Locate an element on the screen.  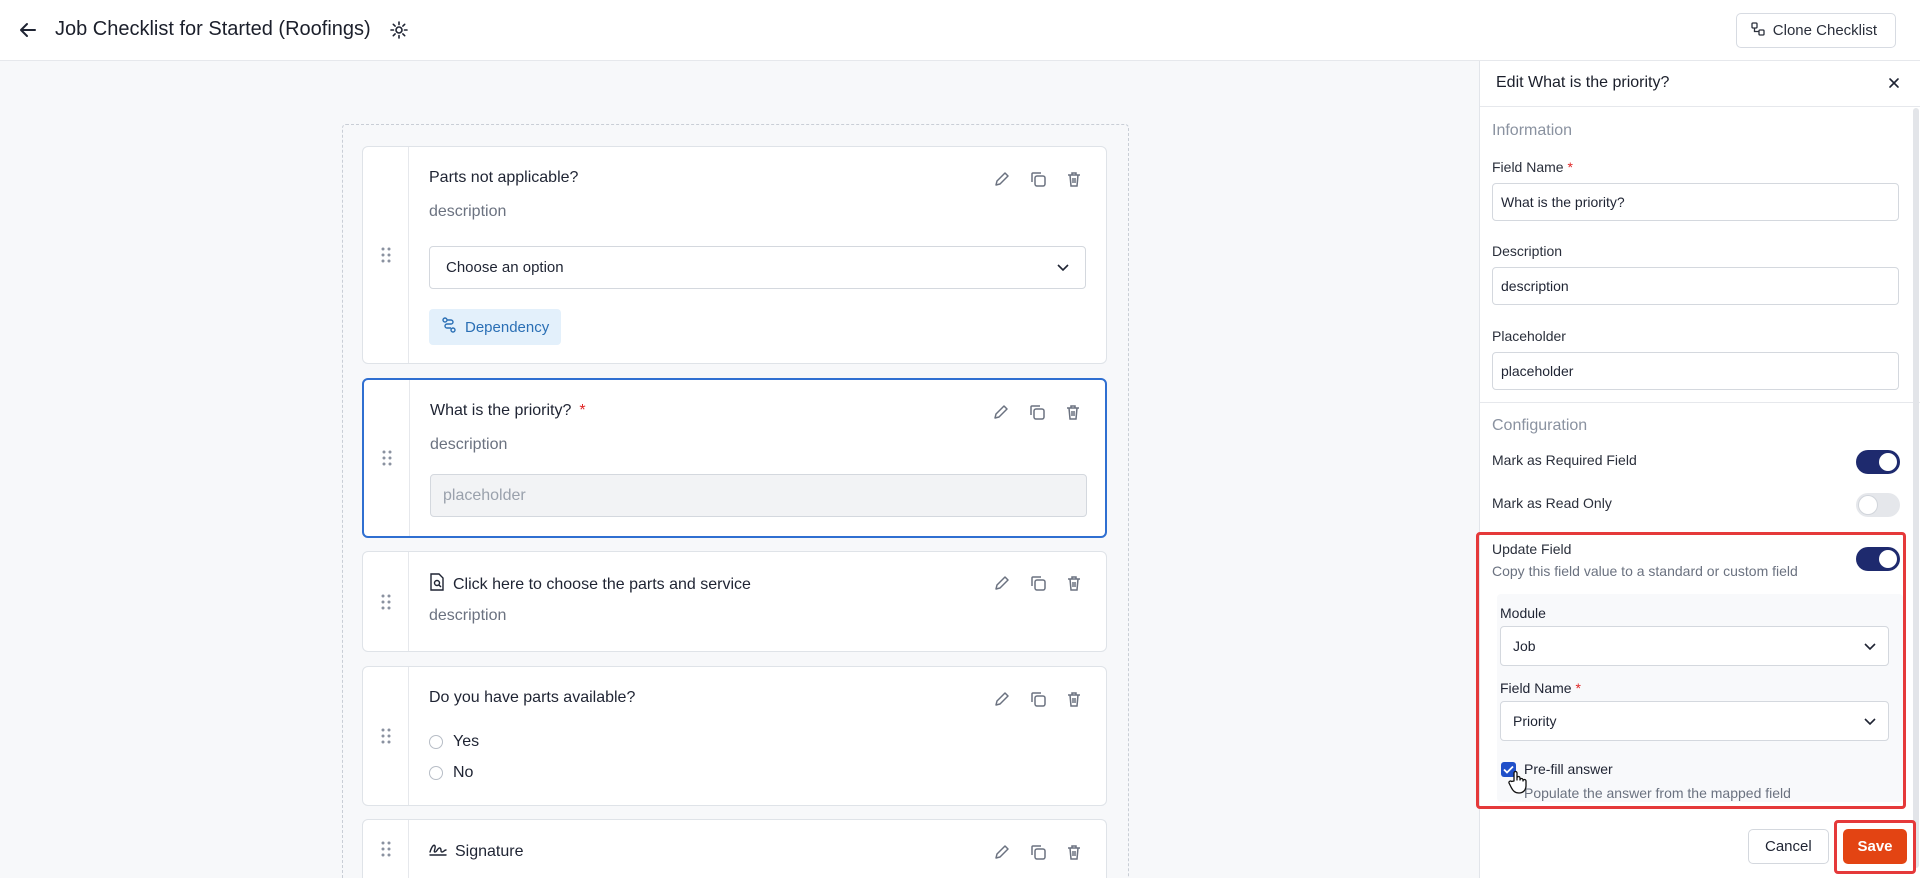
readonly-toggle is located at coordinates (1878, 505).